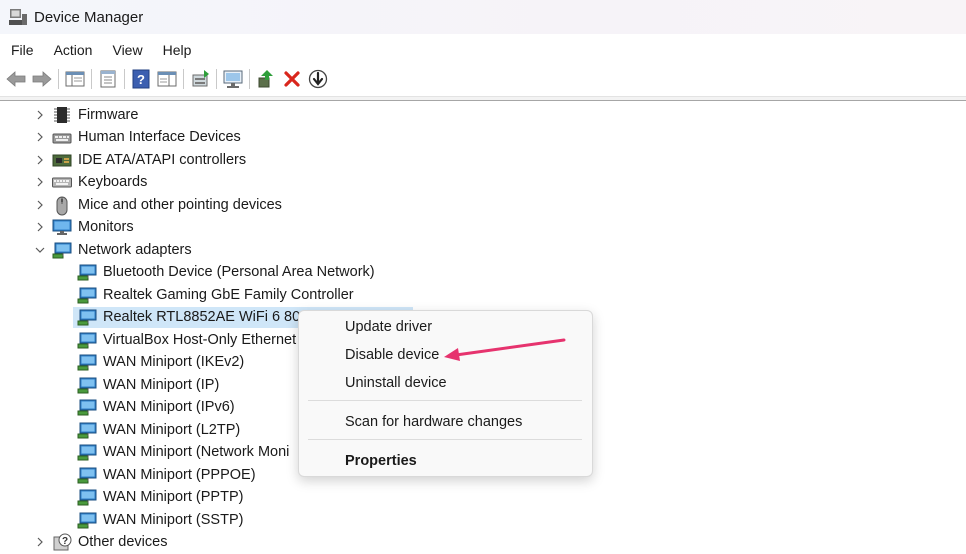 Image resolution: width=966 pixels, height=554 pixels. I want to click on keyboard-icon, so click(62, 182).